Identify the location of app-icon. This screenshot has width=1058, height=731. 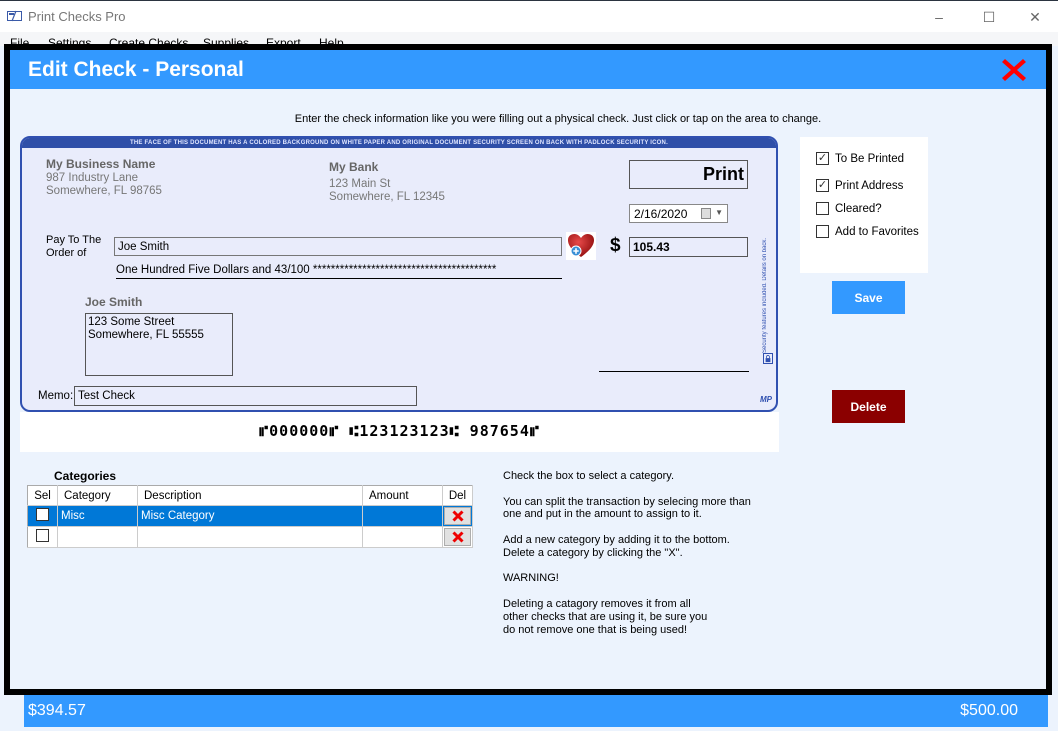
(14, 16).